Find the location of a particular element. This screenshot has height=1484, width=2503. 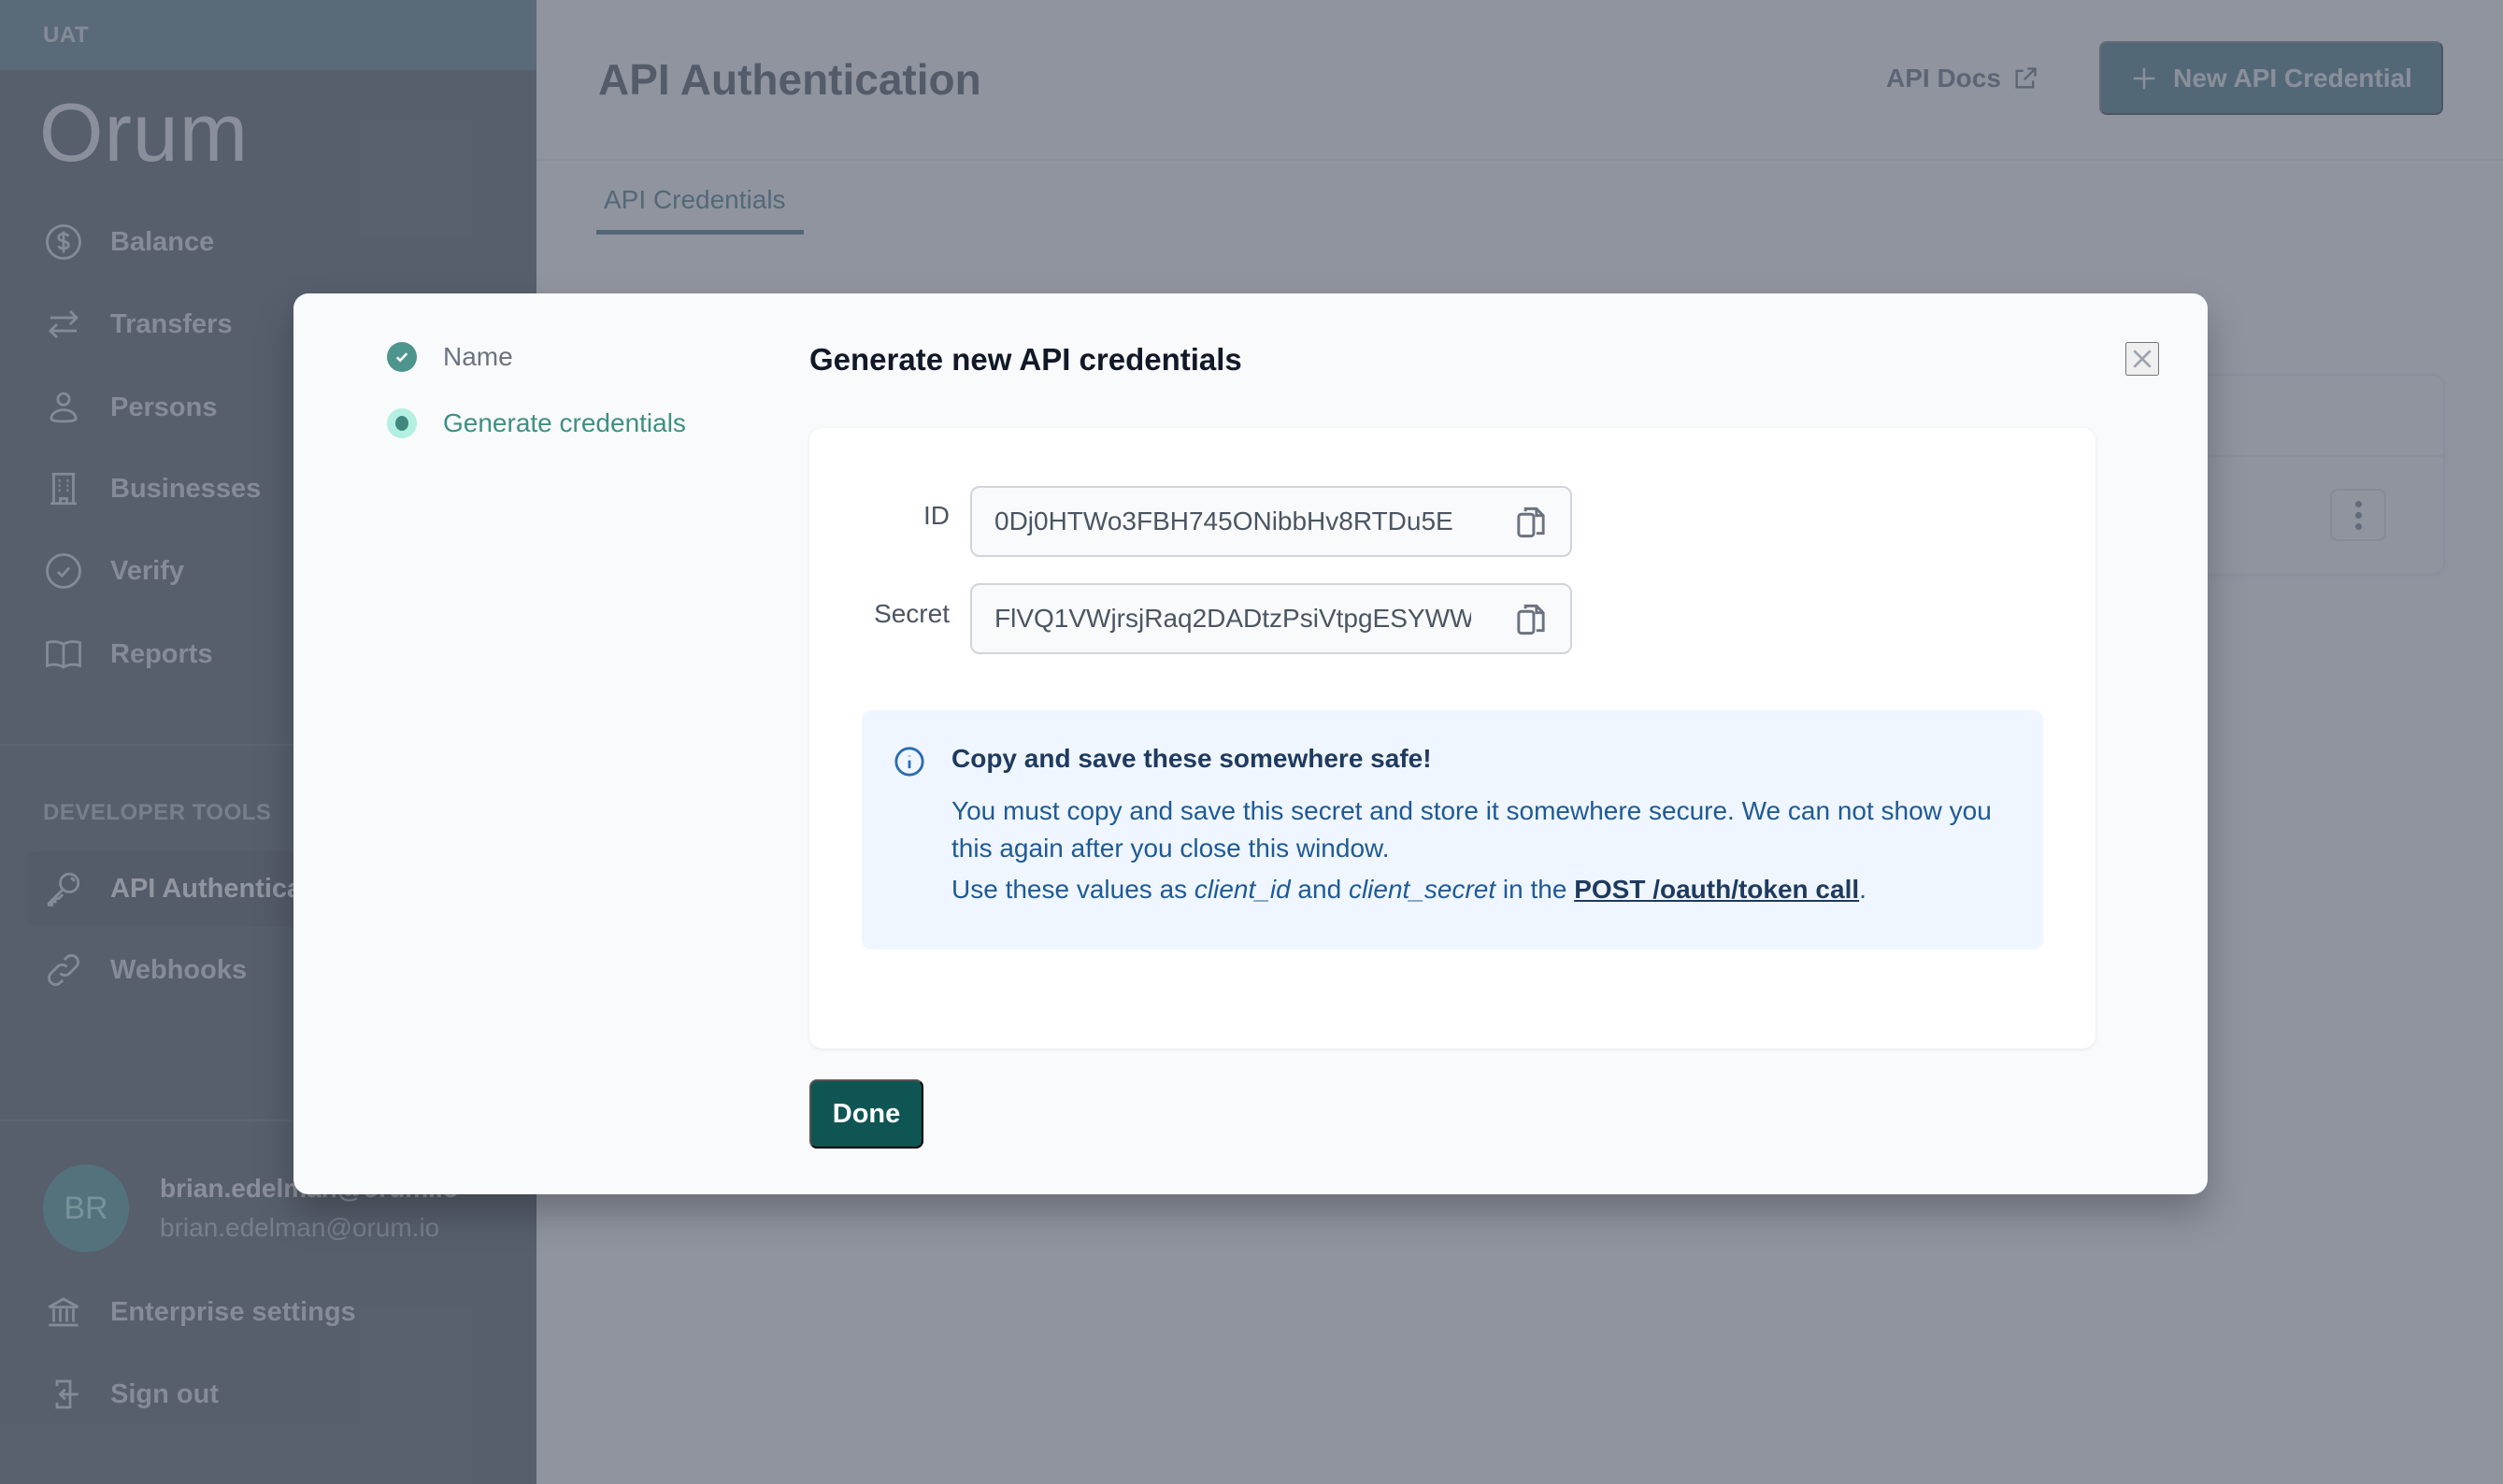

client-secret-term: client_secret is located at coordinates (1422, 889).